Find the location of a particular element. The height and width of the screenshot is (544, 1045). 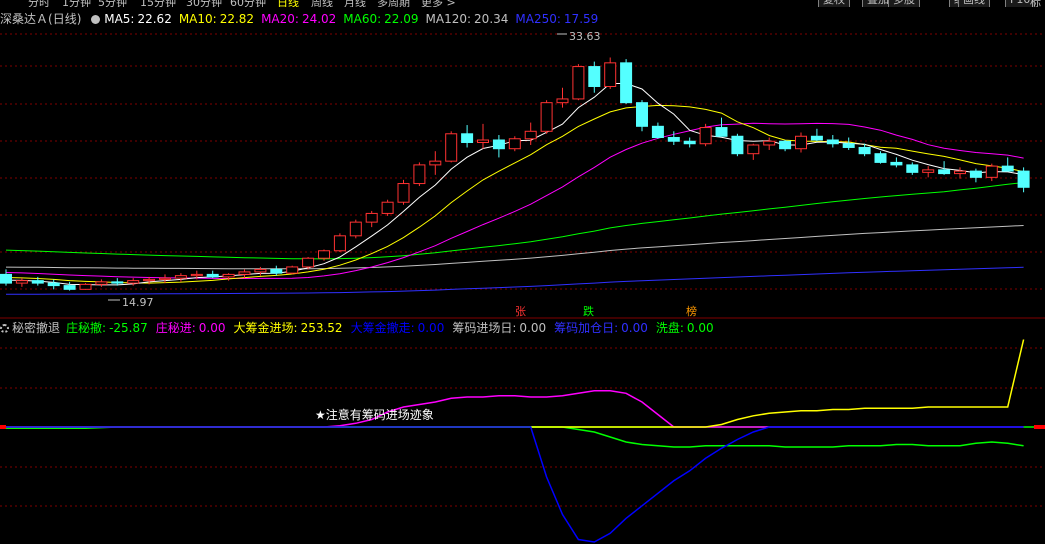

right-edge-label: 标 is located at coordinates (1035, 3).